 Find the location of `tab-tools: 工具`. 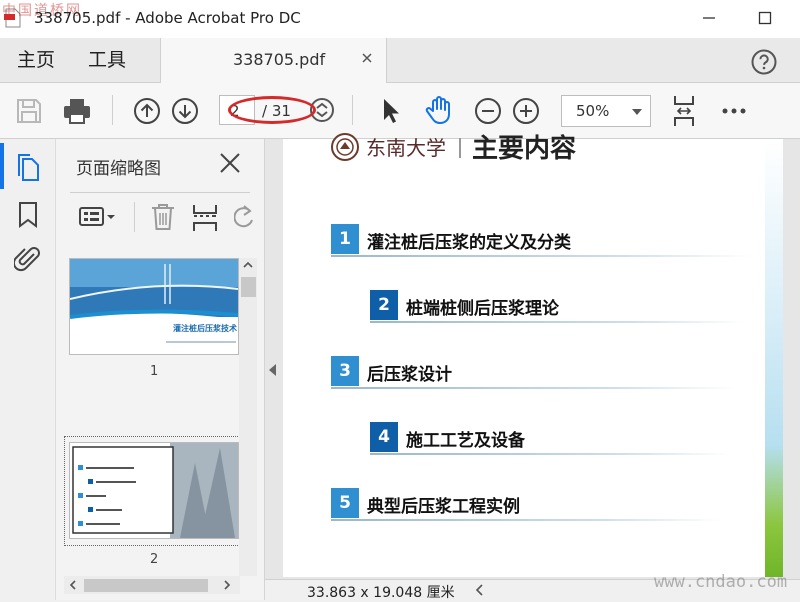

tab-tools: 工具 is located at coordinates (107, 60).